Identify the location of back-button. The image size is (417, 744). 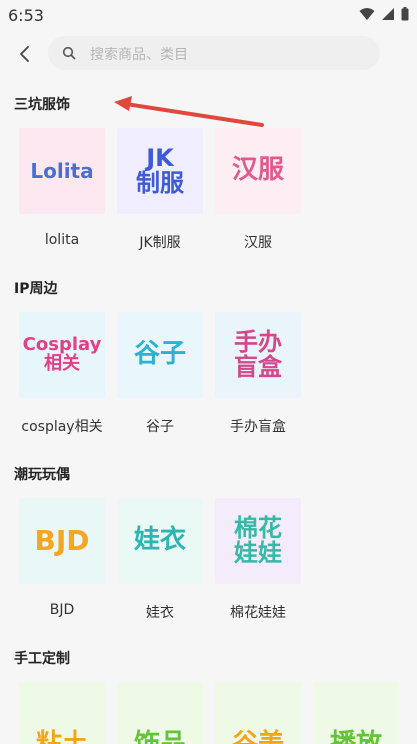
(24, 54).